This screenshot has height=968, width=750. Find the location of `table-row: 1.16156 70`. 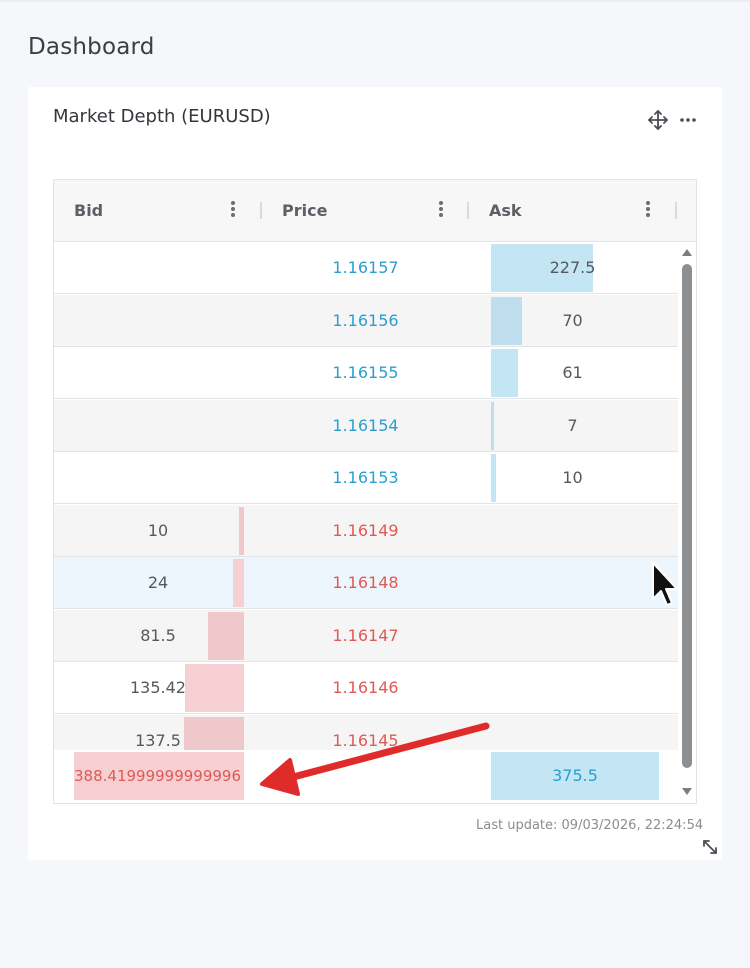

table-row: 1.16156 70 is located at coordinates (366, 320).